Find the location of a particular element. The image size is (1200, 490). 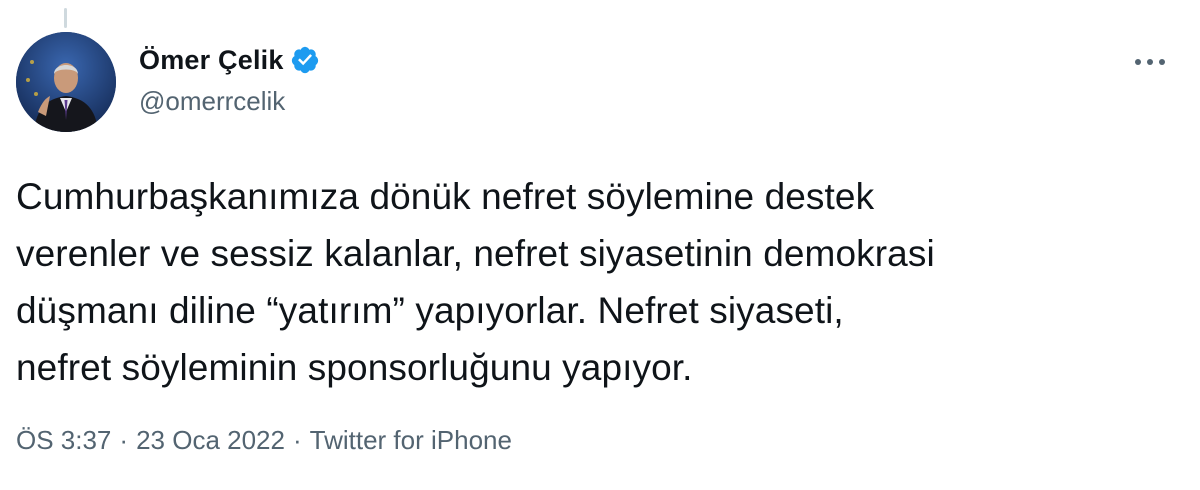

author-display-name: Ömer Çelik is located at coordinates (211, 60).